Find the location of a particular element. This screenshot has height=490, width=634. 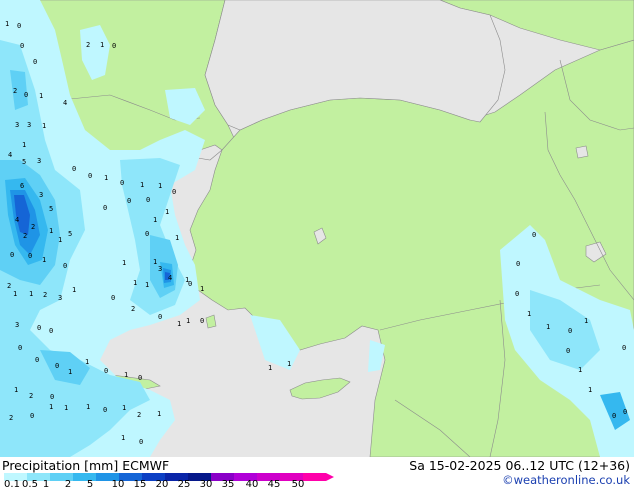

valid-time: Sa 15-02-2025 06..12 UTC (12+36) is located at coordinates (519, 465).